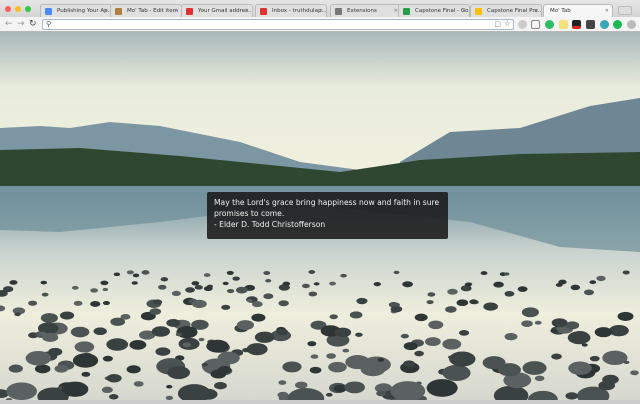 This screenshot has width=640, height=404. I want to click on tab: Capstone Final - Go... ✕, so click(434, 10).